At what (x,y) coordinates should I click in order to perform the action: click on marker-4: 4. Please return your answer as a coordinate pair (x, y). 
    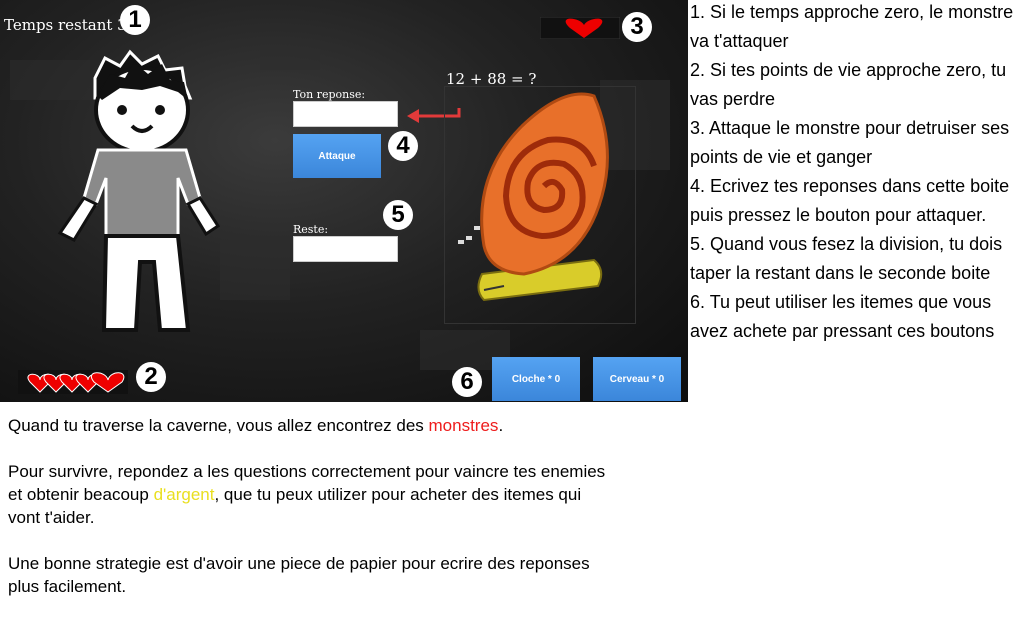
    Looking at the image, I should click on (403, 146).